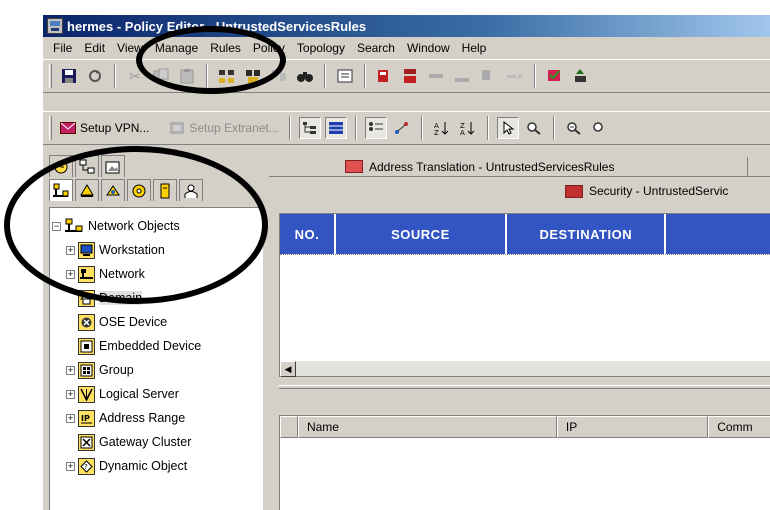 Image resolution: width=770 pixels, height=510 pixels. Describe the element at coordinates (515, 76) in the screenshot. I see `delete-rule-icon: ×` at that location.